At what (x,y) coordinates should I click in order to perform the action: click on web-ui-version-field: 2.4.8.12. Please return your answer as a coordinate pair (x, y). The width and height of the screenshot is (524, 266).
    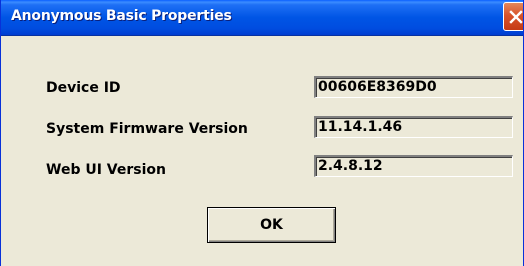
    Looking at the image, I should click on (413, 166).